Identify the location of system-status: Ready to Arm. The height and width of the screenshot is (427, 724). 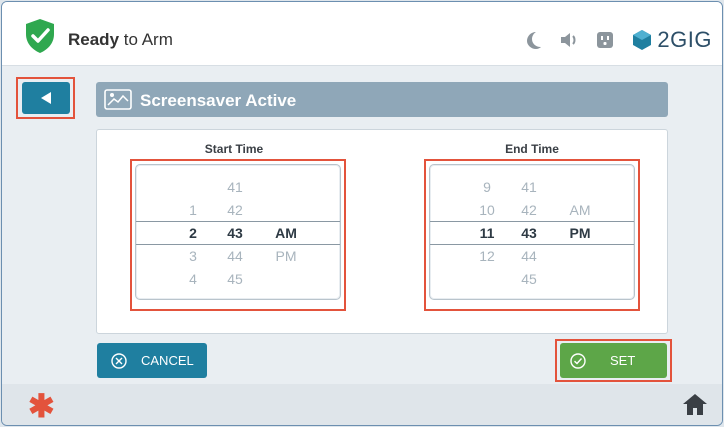
(120, 40).